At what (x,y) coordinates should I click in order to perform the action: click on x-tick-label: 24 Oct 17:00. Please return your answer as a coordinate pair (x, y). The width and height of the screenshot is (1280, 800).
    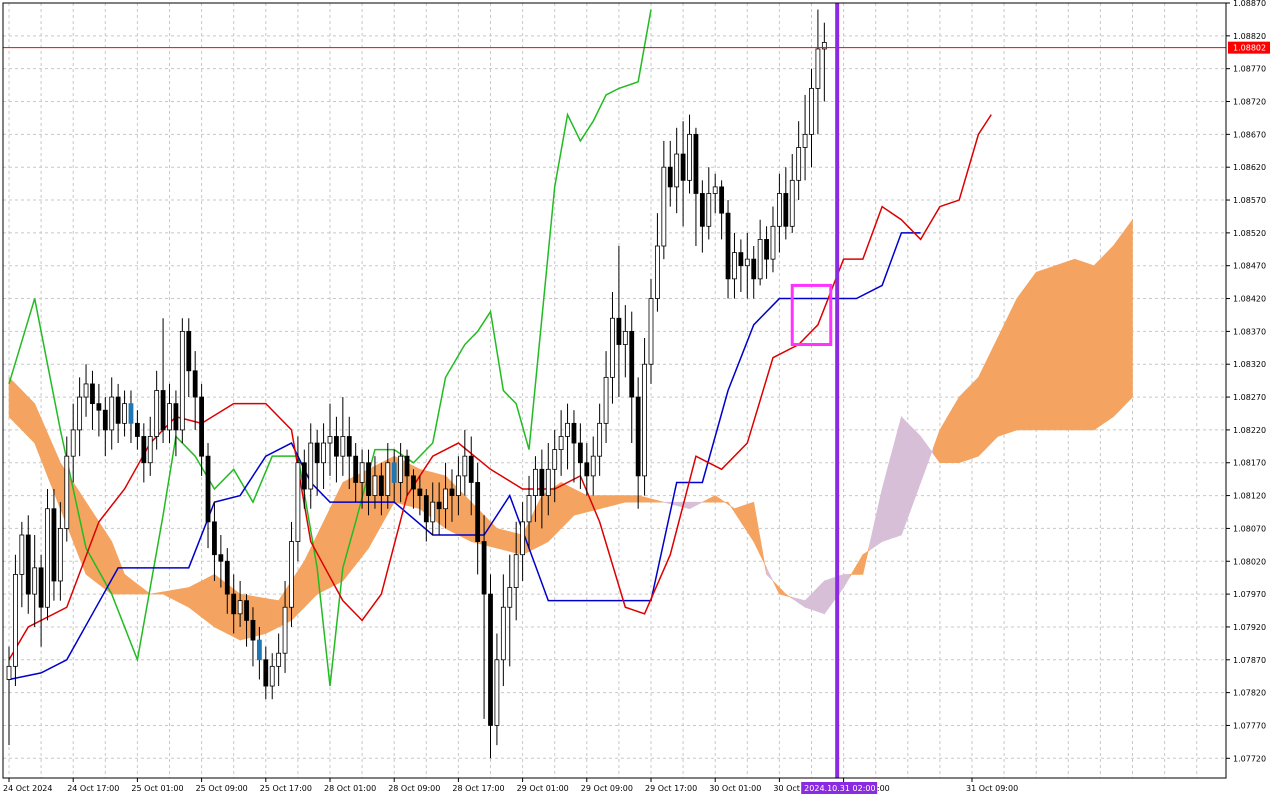
    Looking at the image, I should click on (93, 788).